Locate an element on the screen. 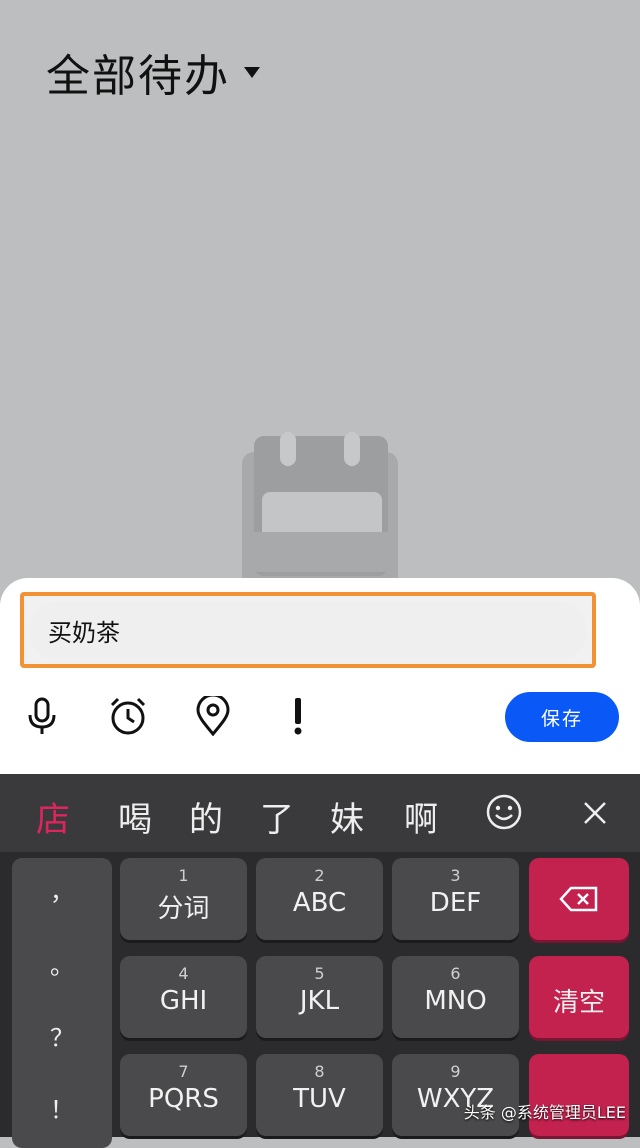 Image resolution: width=640 pixels, height=1148 pixels. key-number: 8 is located at coordinates (319, 1071).